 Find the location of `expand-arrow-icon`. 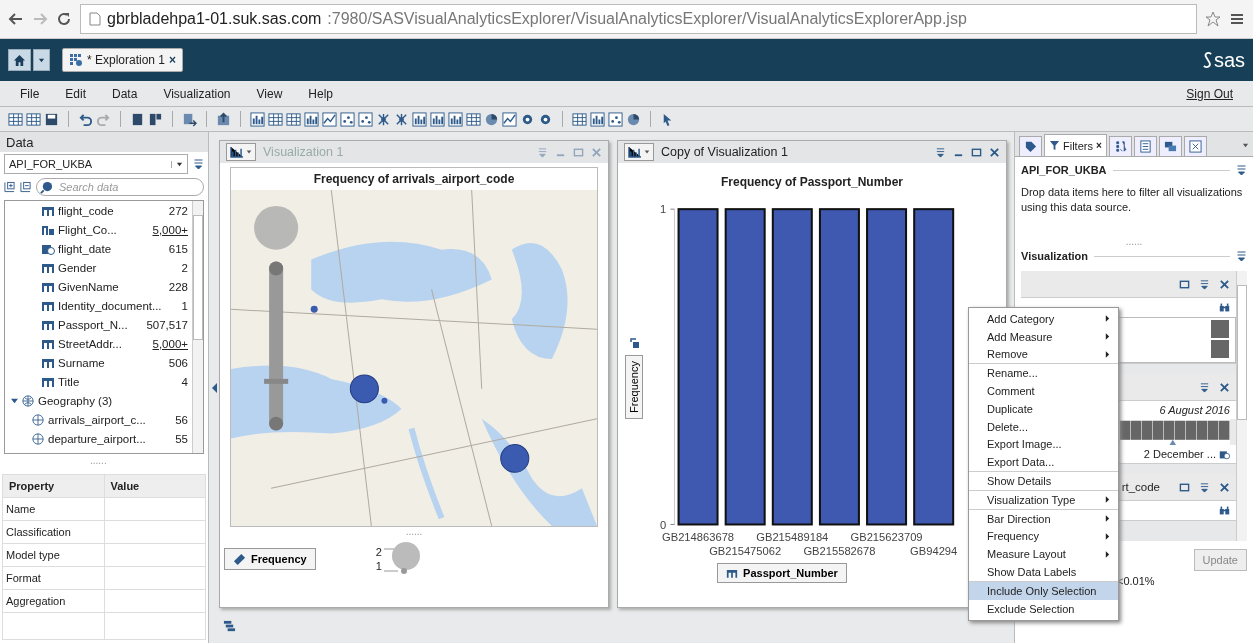

expand-arrow-icon is located at coordinates (14, 400).